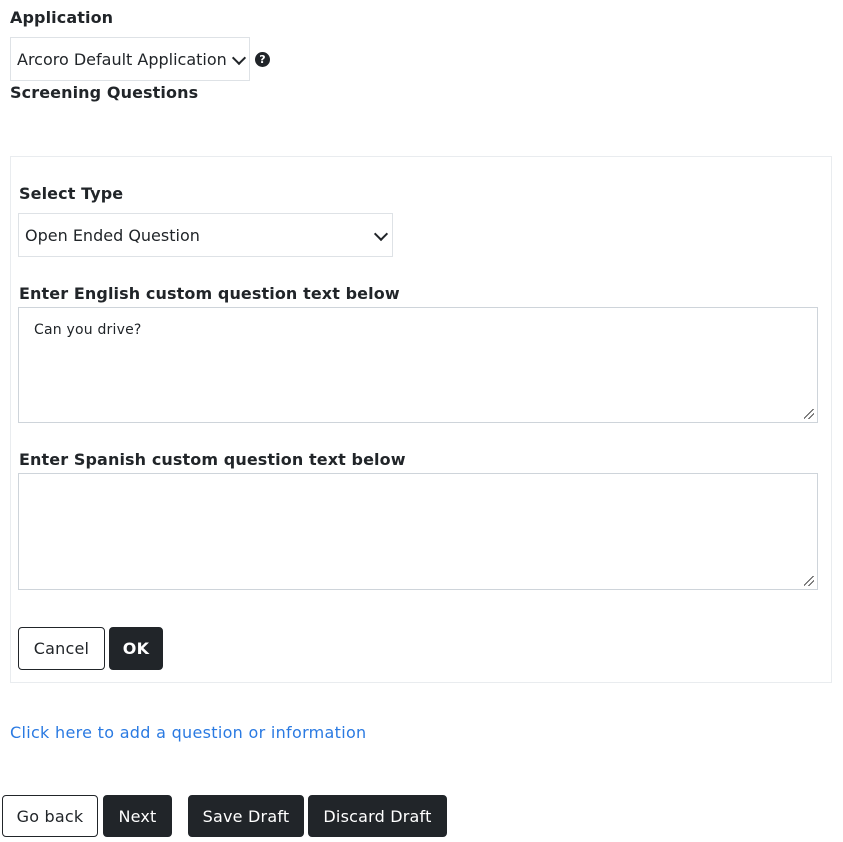 The width and height of the screenshot is (843, 842). What do you see at coordinates (104, 92) in the screenshot?
I see `screening-questions-heading: Screening Questions` at bounding box center [104, 92].